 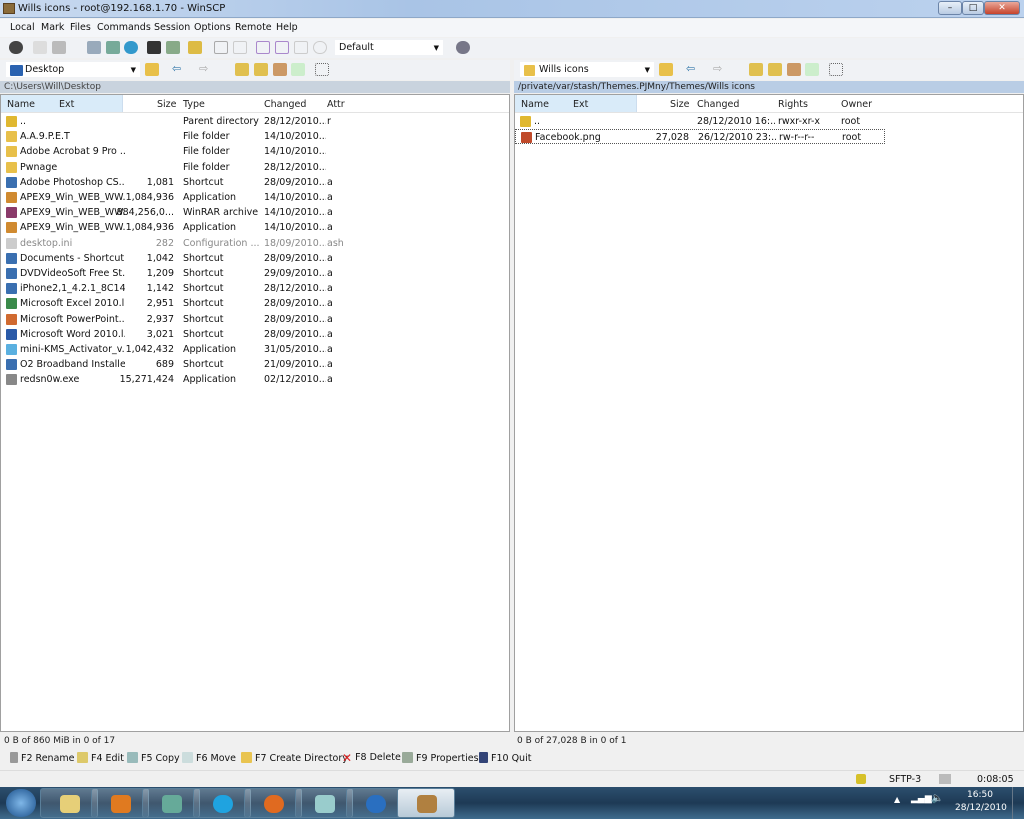 What do you see at coordinates (172, 27) in the screenshot?
I see `menu-session: Session` at bounding box center [172, 27].